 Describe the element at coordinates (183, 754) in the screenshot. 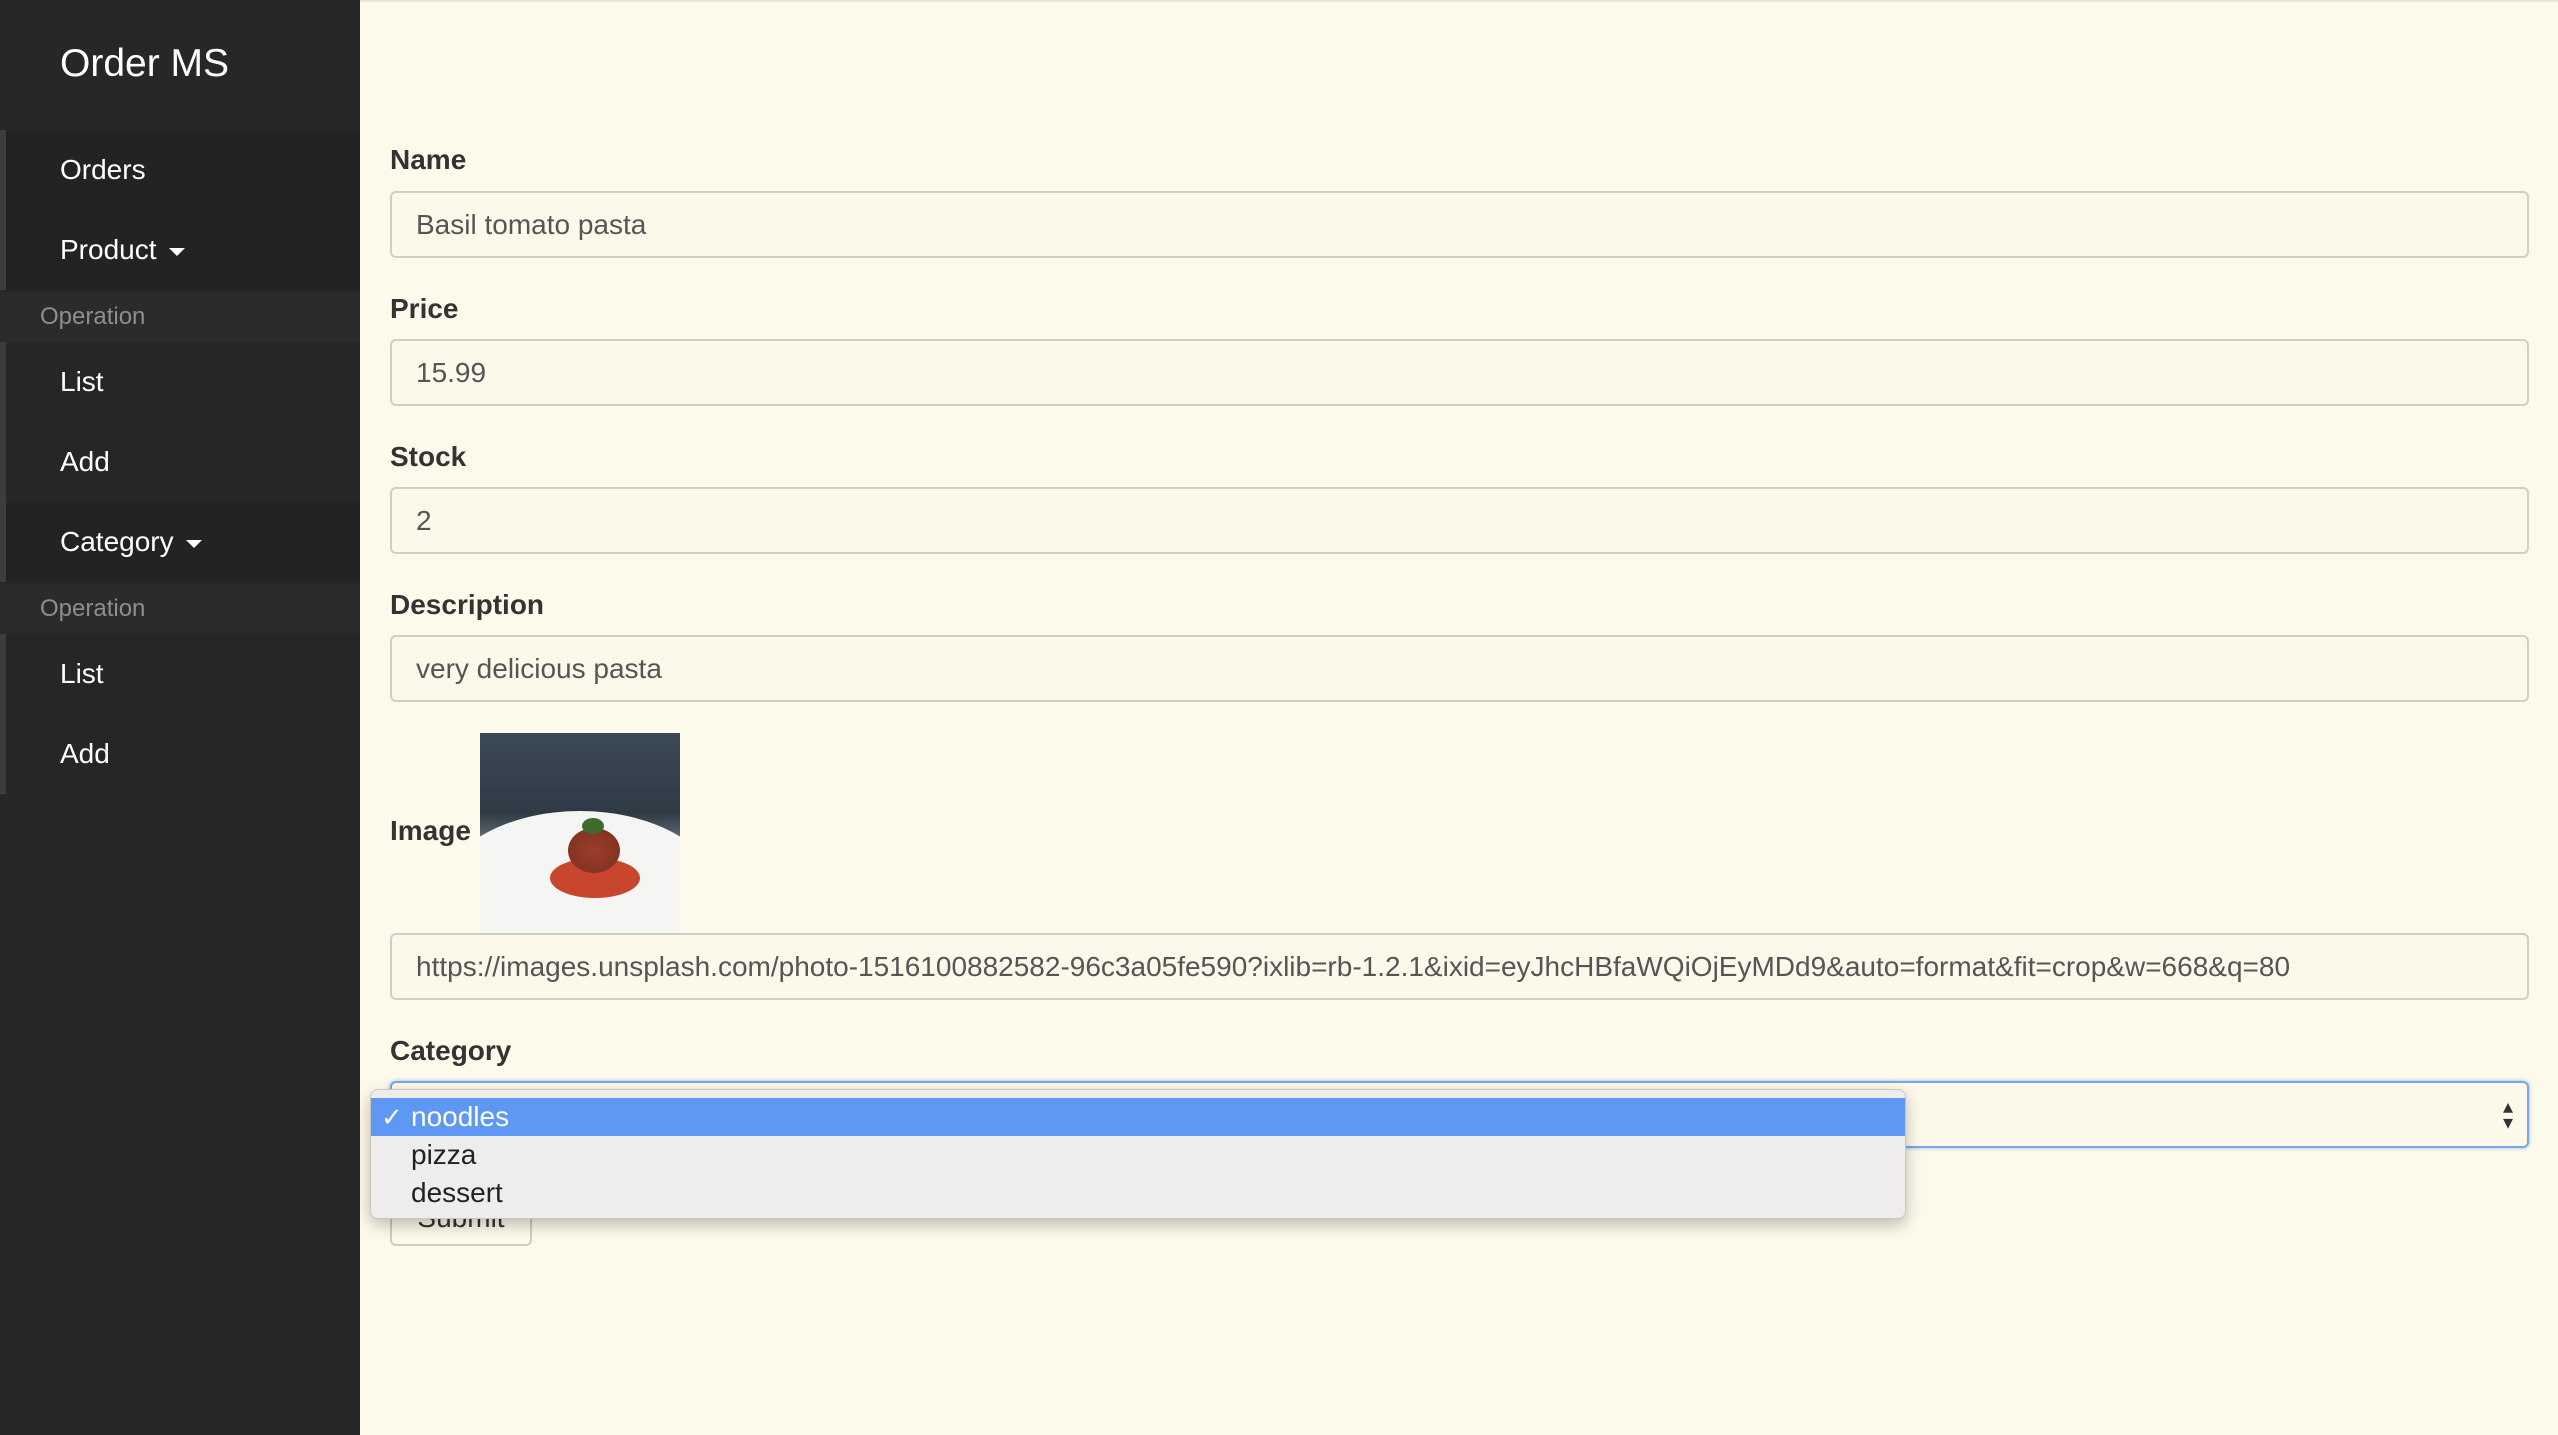

I see `category-add-link: Add` at that location.